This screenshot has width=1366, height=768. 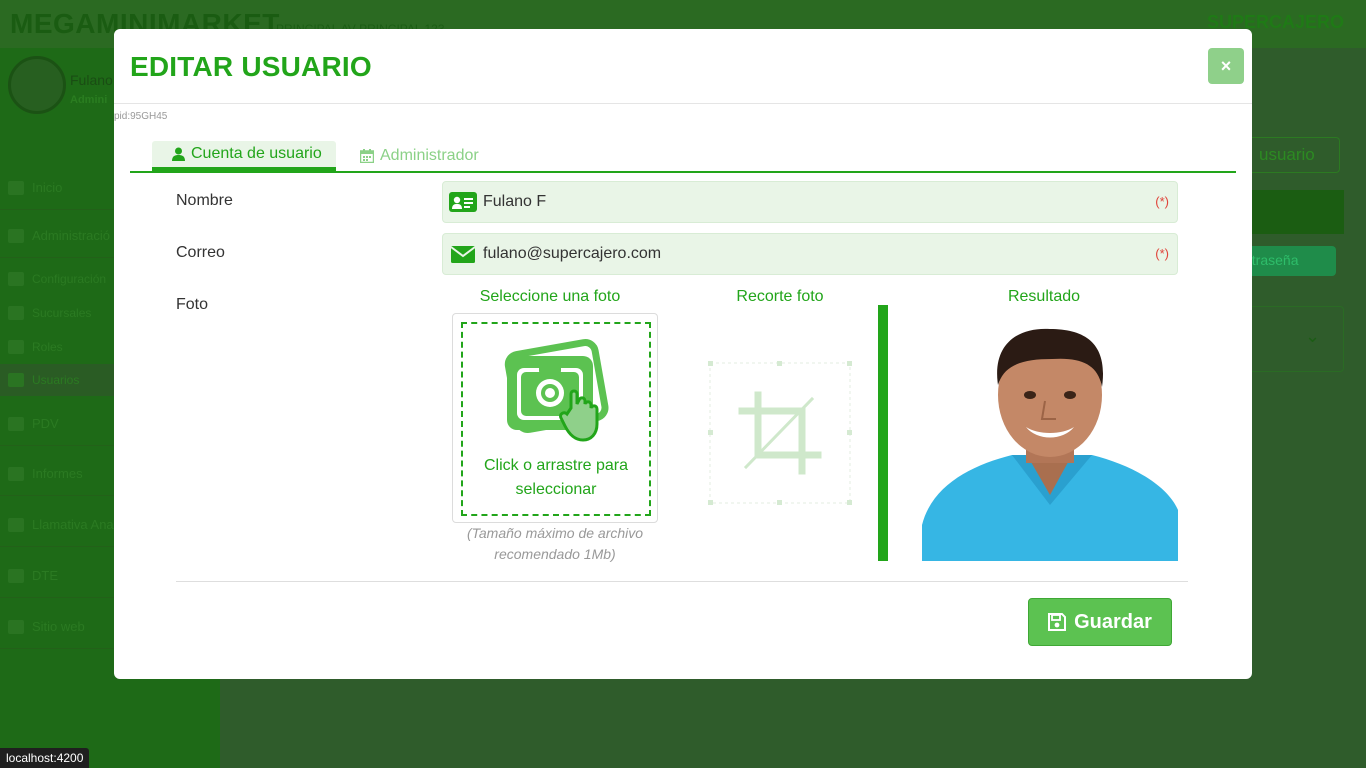 What do you see at coordinates (683, 157) in the screenshot?
I see `tab-bar: Cuenta de usuario Administrador` at bounding box center [683, 157].